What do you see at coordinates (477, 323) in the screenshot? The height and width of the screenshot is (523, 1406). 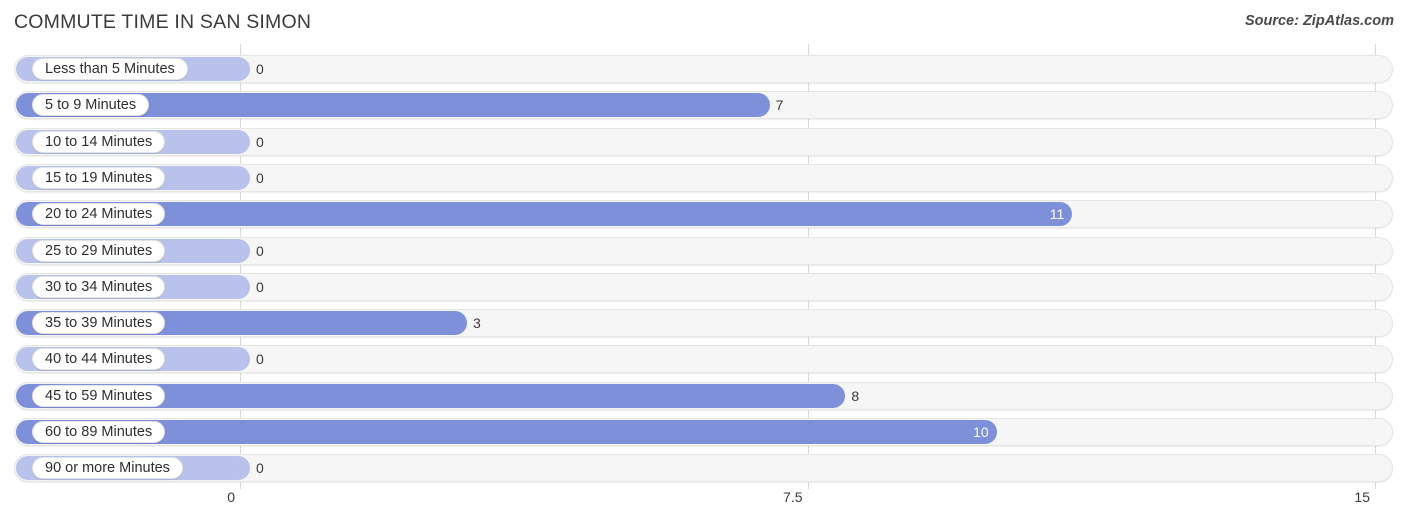 I see `bar-value-label: 3` at bounding box center [477, 323].